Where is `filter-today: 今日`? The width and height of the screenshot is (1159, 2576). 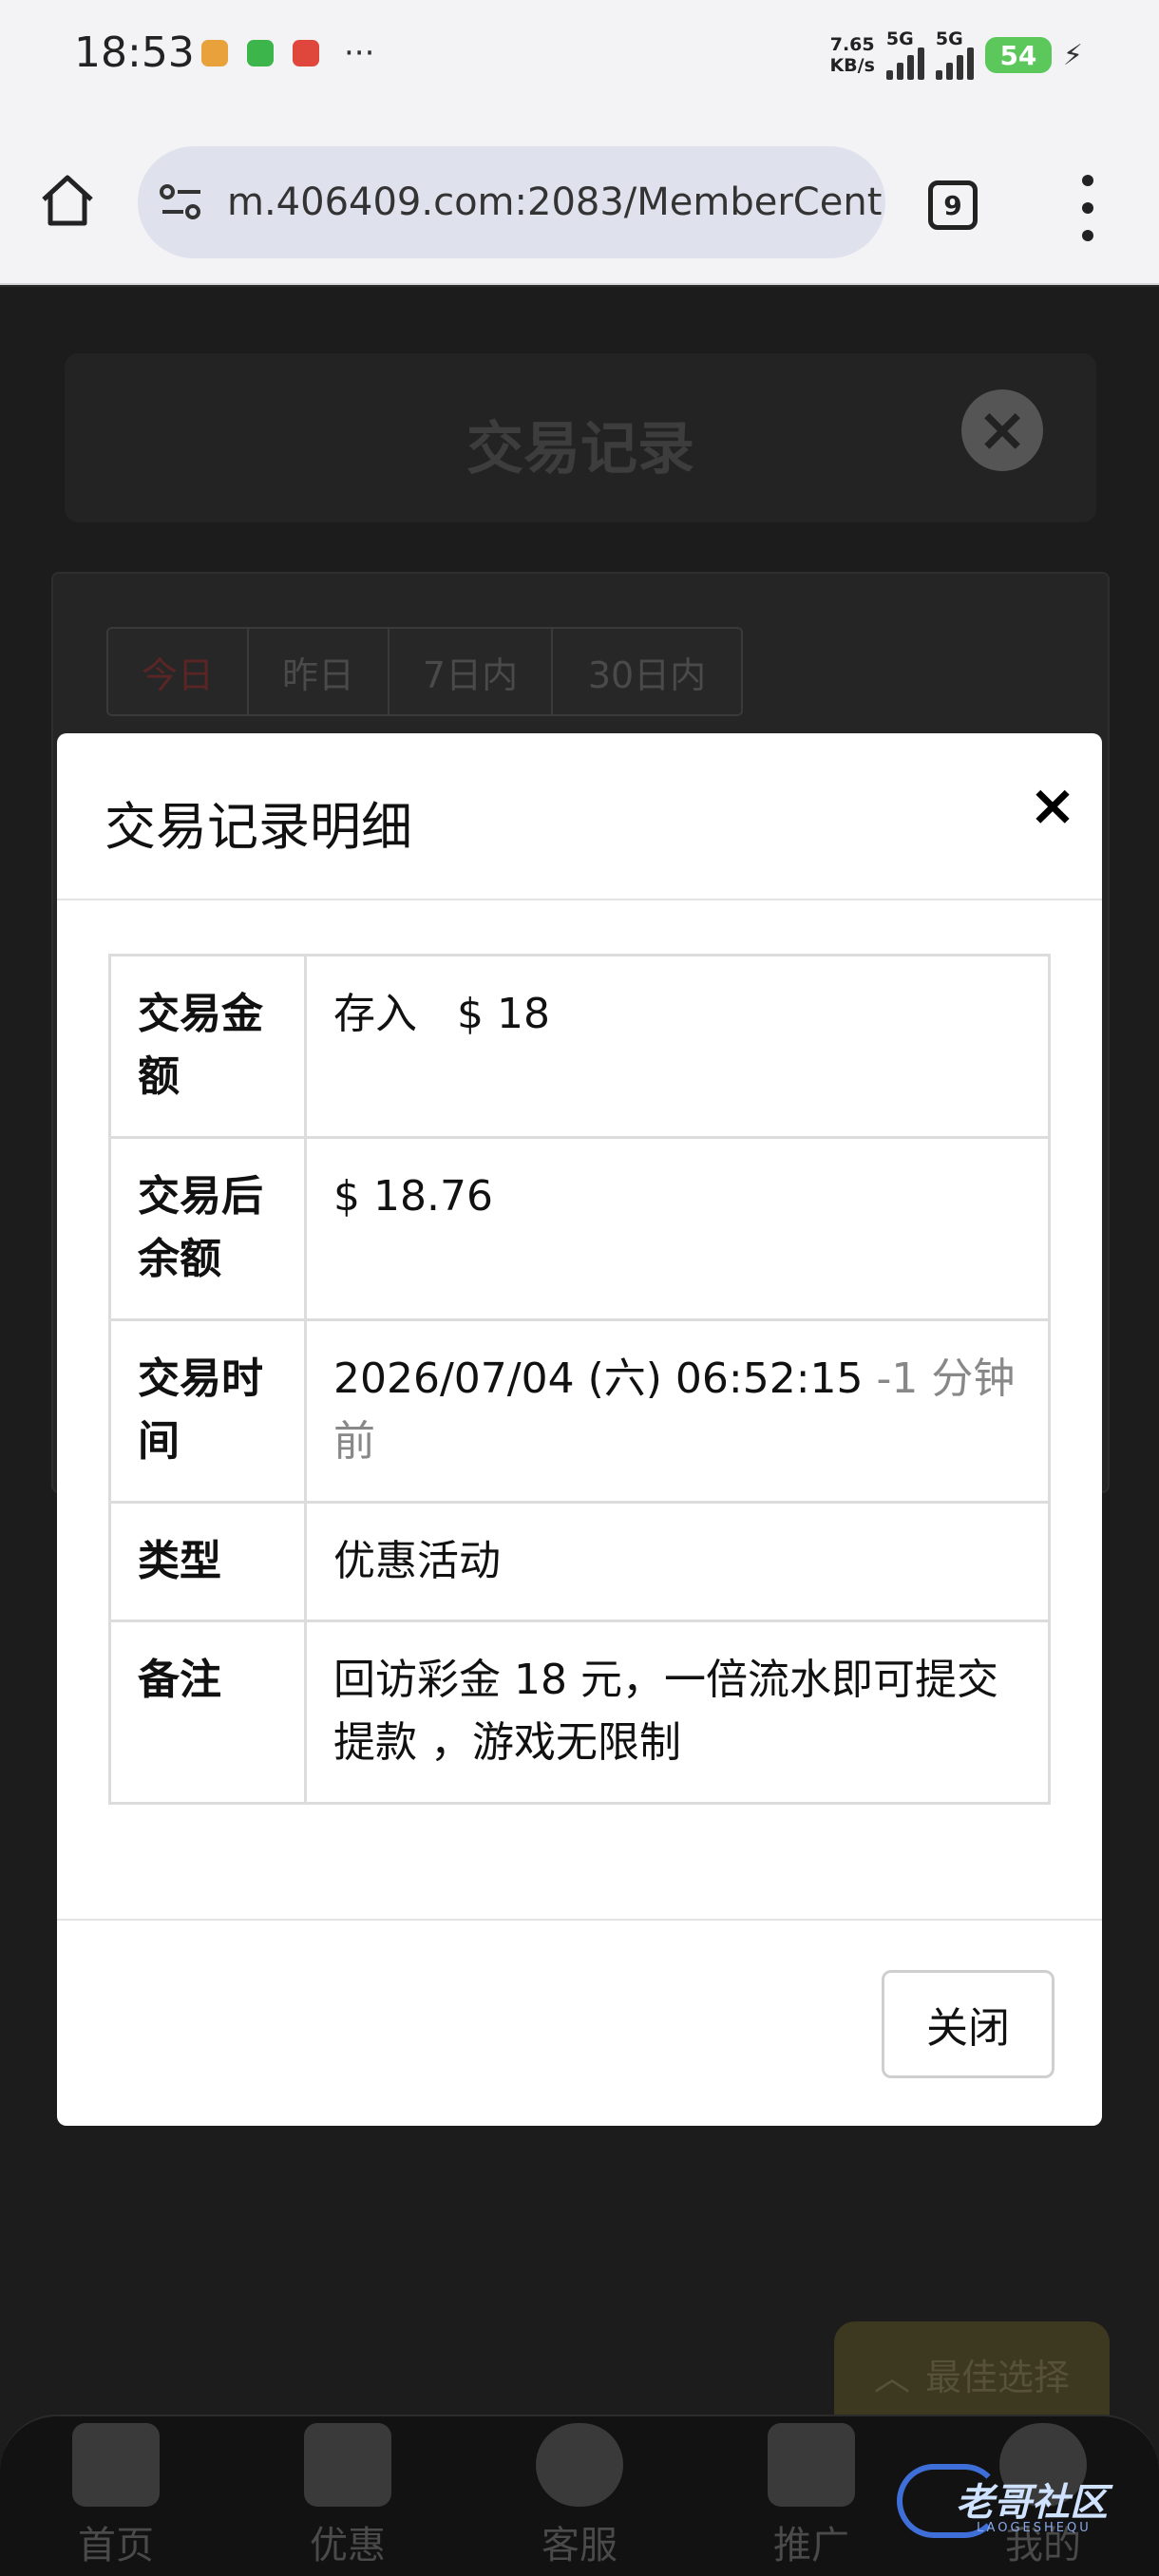 filter-today: 今日 is located at coordinates (178, 671).